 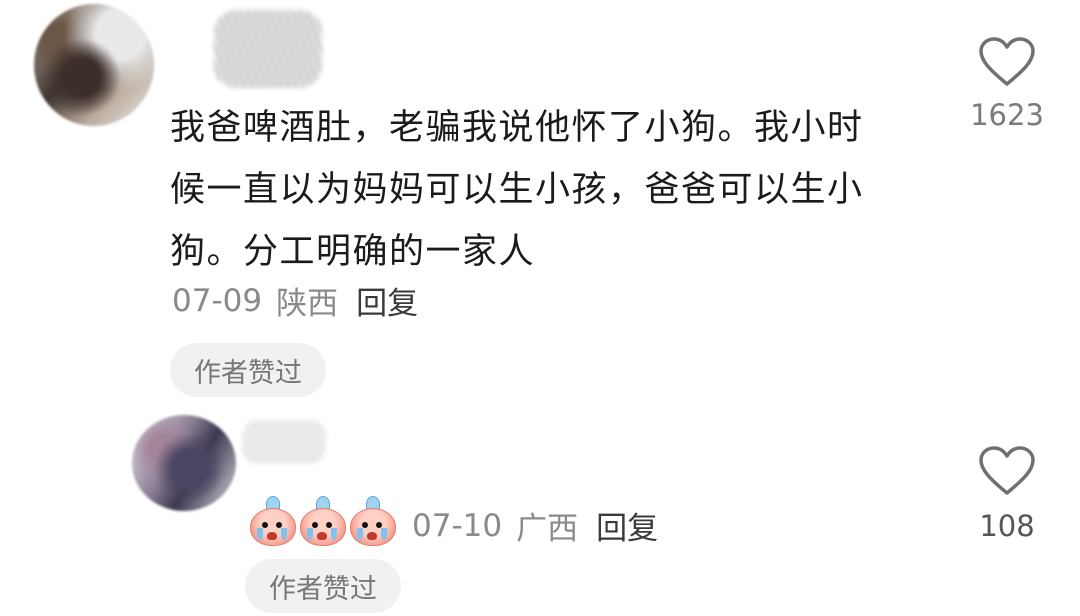 I want to click on comment-date: 07-09, so click(x=217, y=300).